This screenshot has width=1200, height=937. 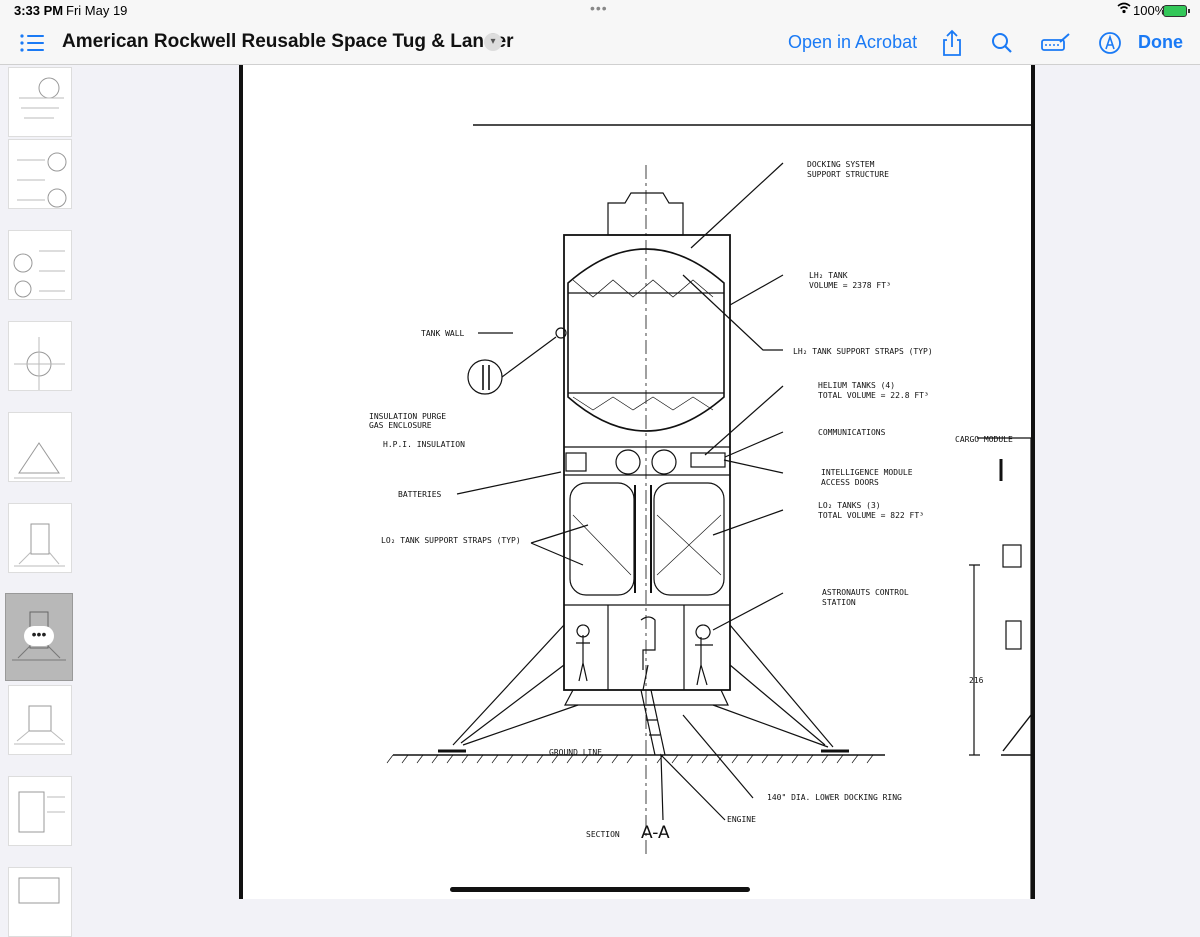 I want to click on status-time: 3:33 PM, so click(x=39, y=10).